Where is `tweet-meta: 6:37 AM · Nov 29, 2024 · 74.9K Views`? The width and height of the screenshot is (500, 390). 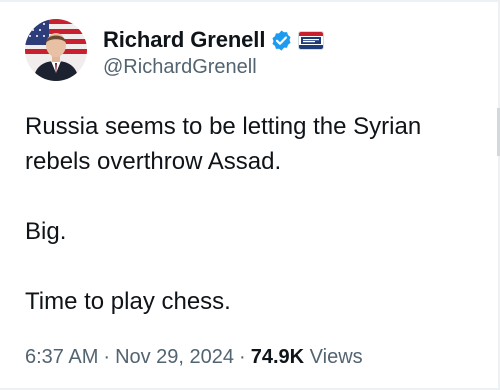 tweet-meta: 6:37 AM · Nov 29, 2024 · 74.9K Views is located at coordinates (194, 357).